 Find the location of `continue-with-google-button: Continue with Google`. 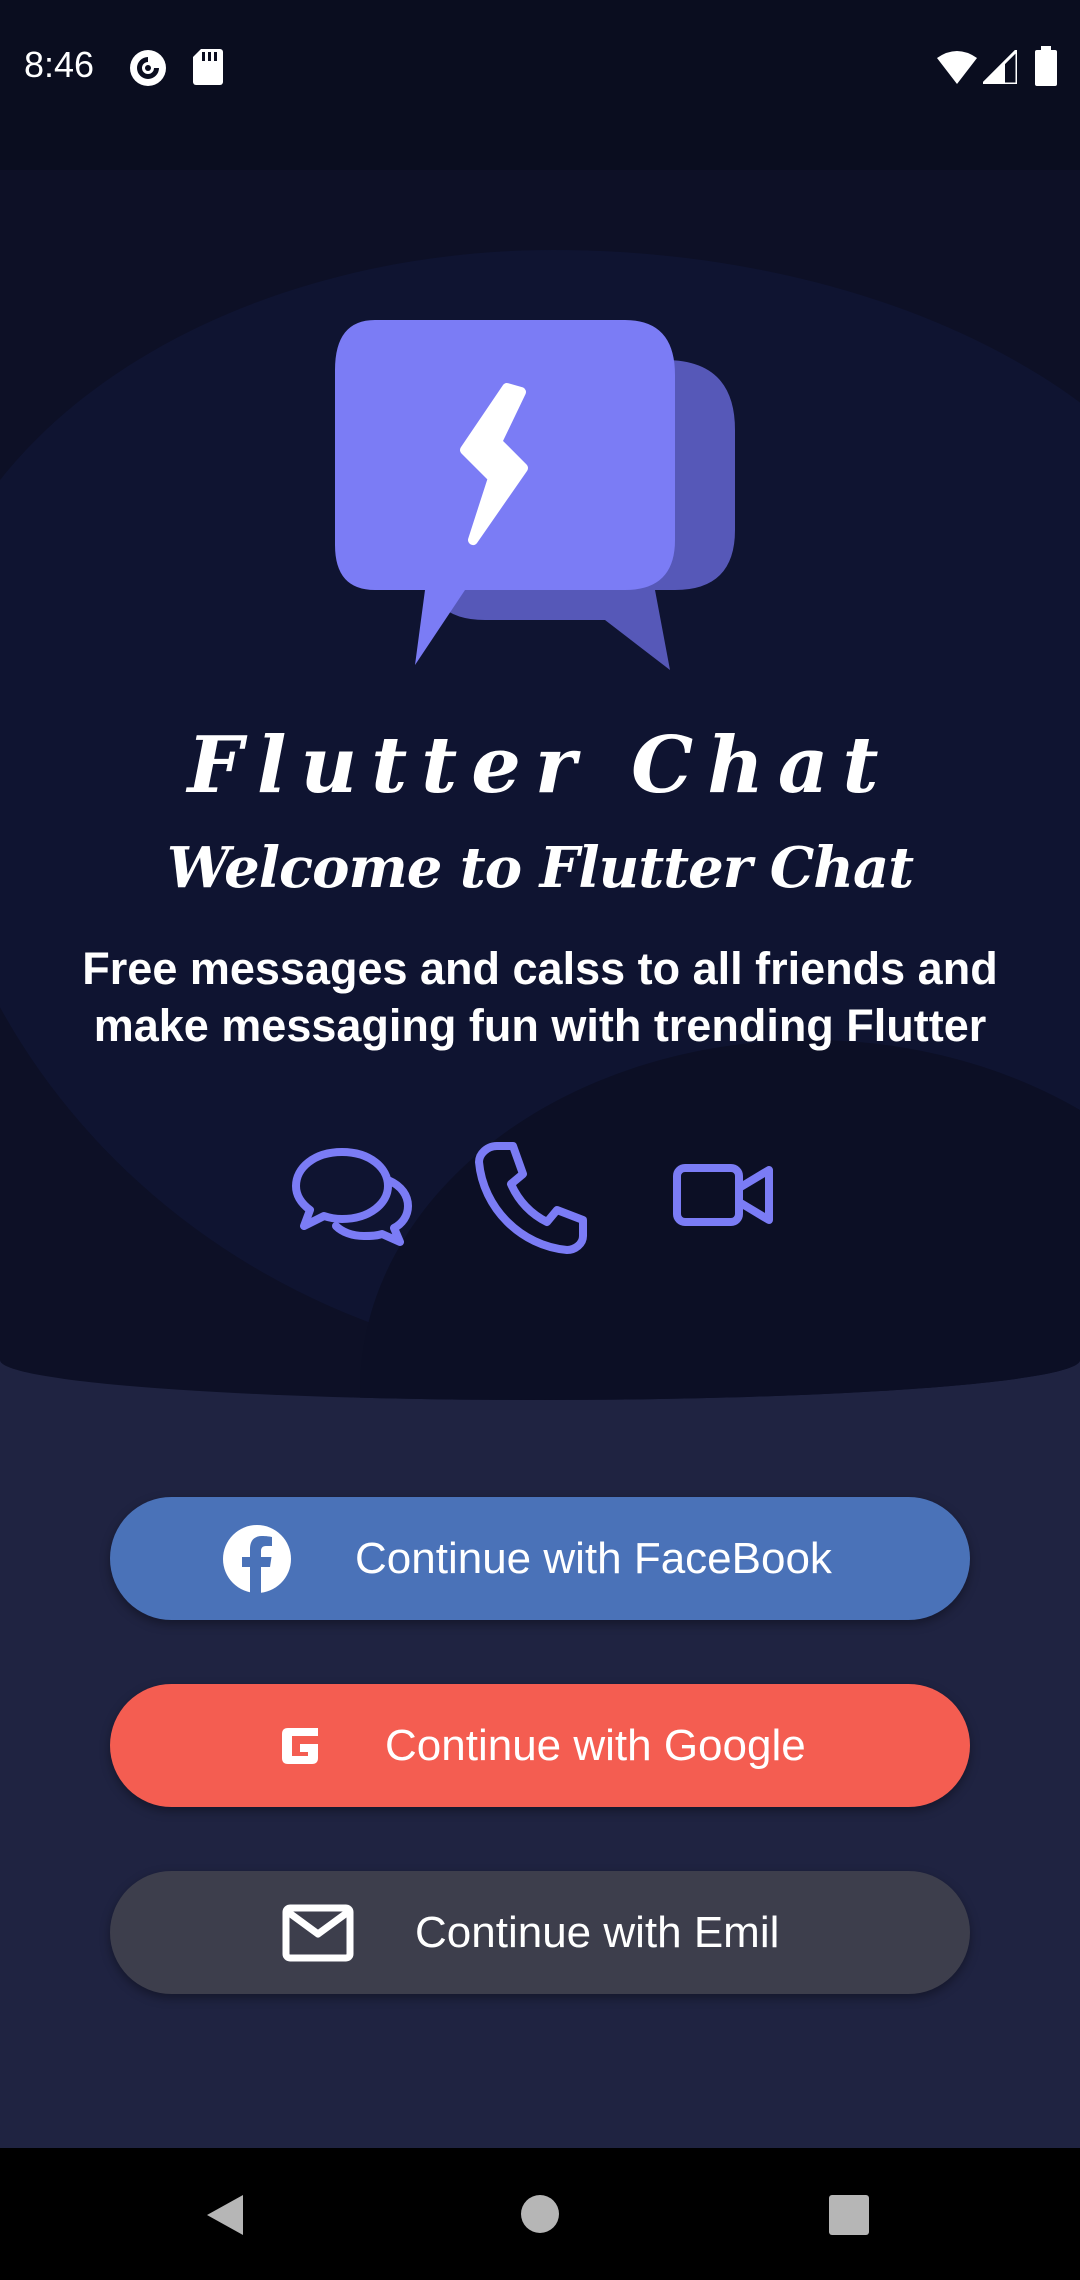

continue-with-google-button: Continue with Google is located at coordinates (540, 1745).